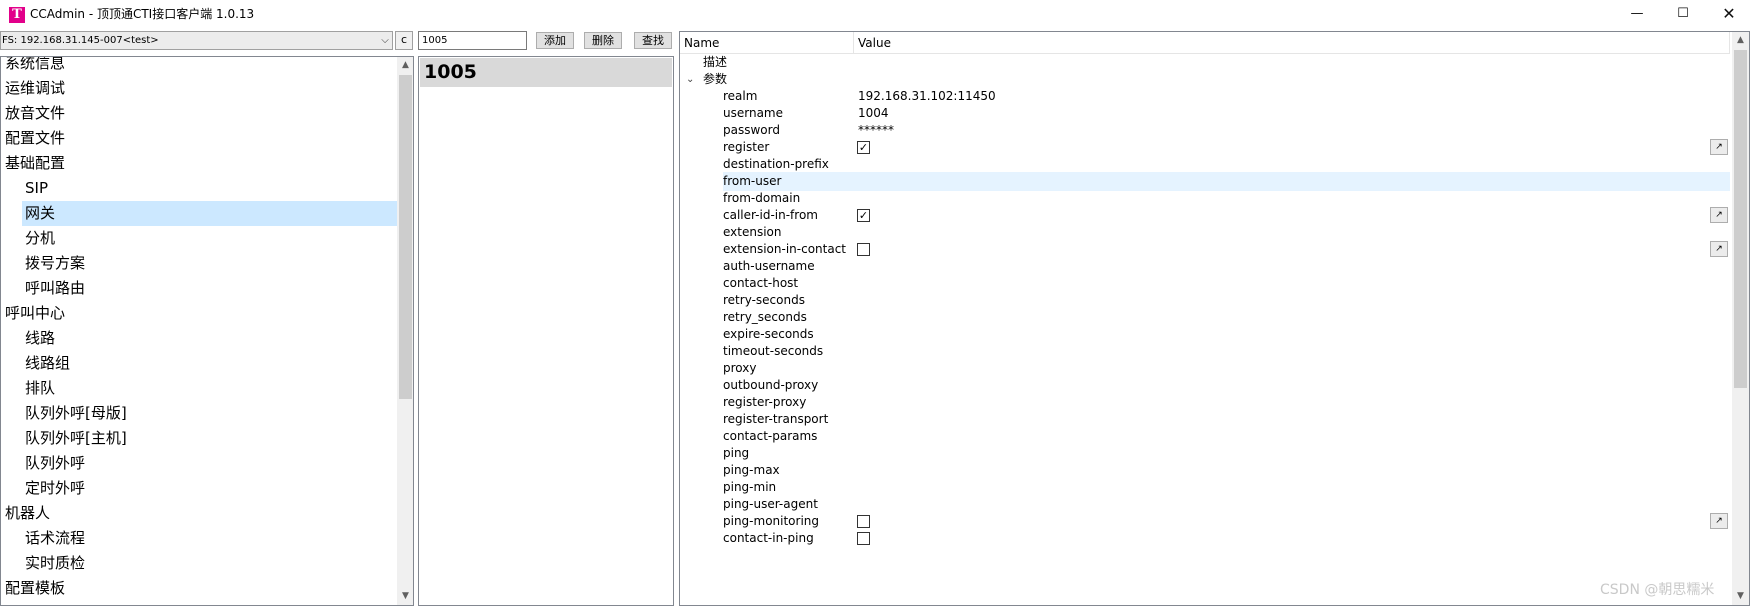  I want to click on minimize-button: —, so click(1637, 14).